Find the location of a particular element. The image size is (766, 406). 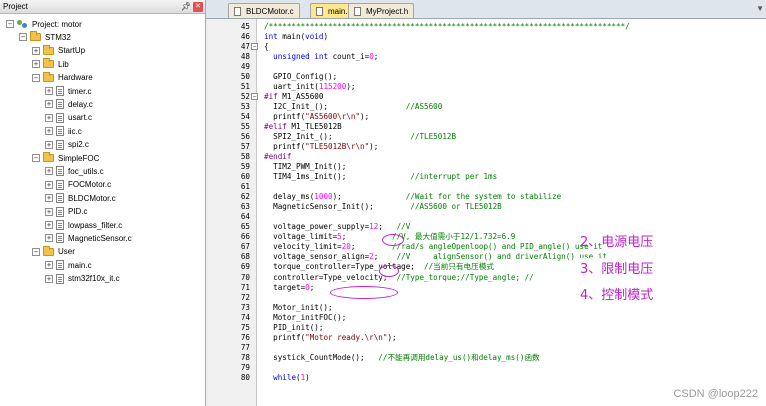

code-line: 53 I2C_Init_(); //AS5600 is located at coordinates (486, 107).